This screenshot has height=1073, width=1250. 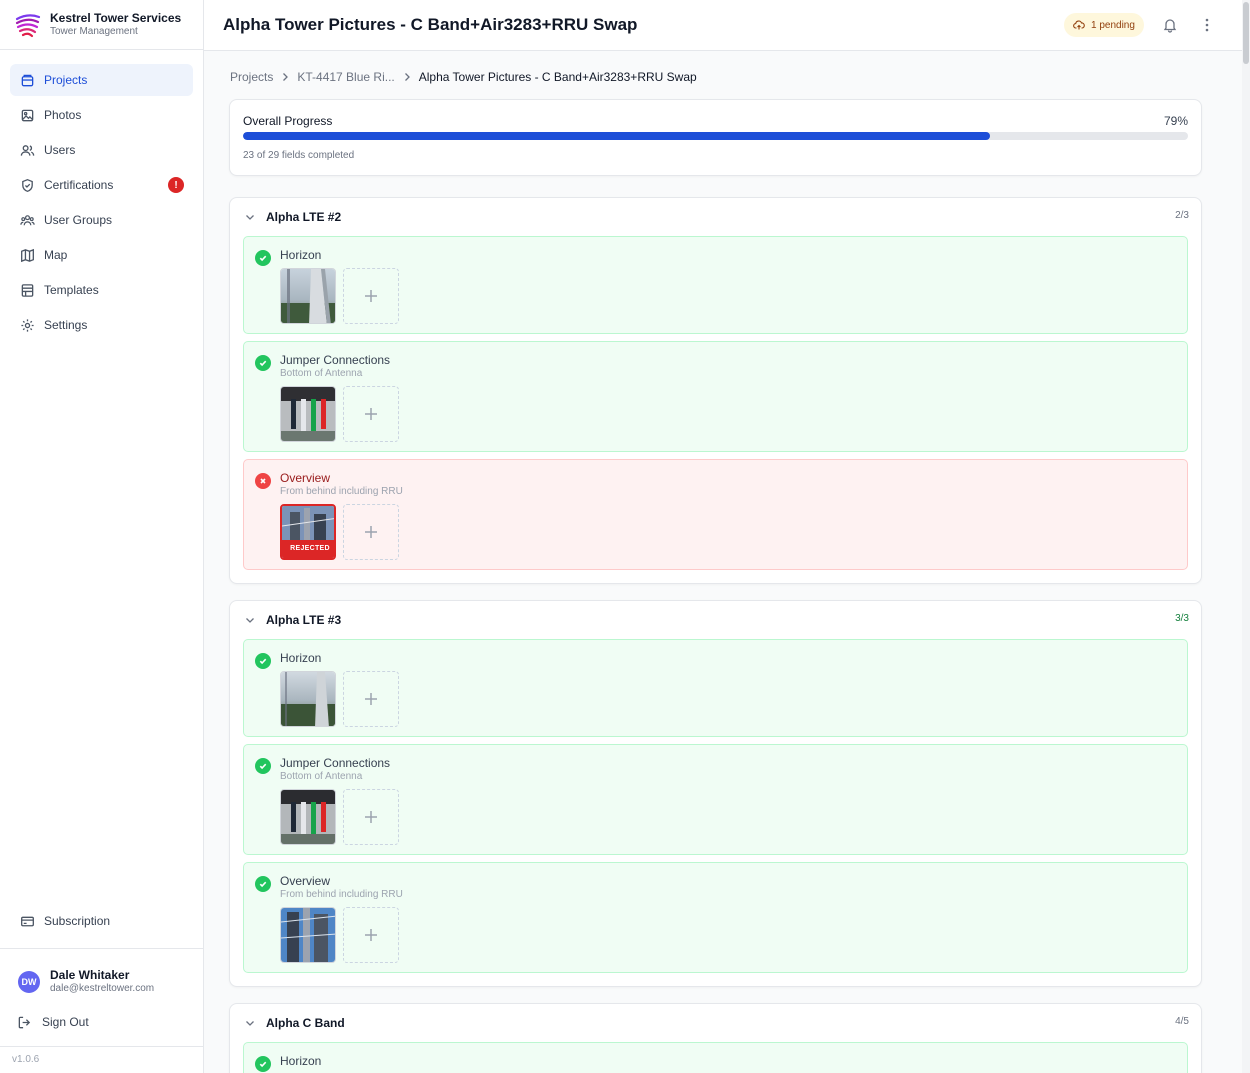 What do you see at coordinates (24, 1022) in the screenshot?
I see `sign-out-icon` at bounding box center [24, 1022].